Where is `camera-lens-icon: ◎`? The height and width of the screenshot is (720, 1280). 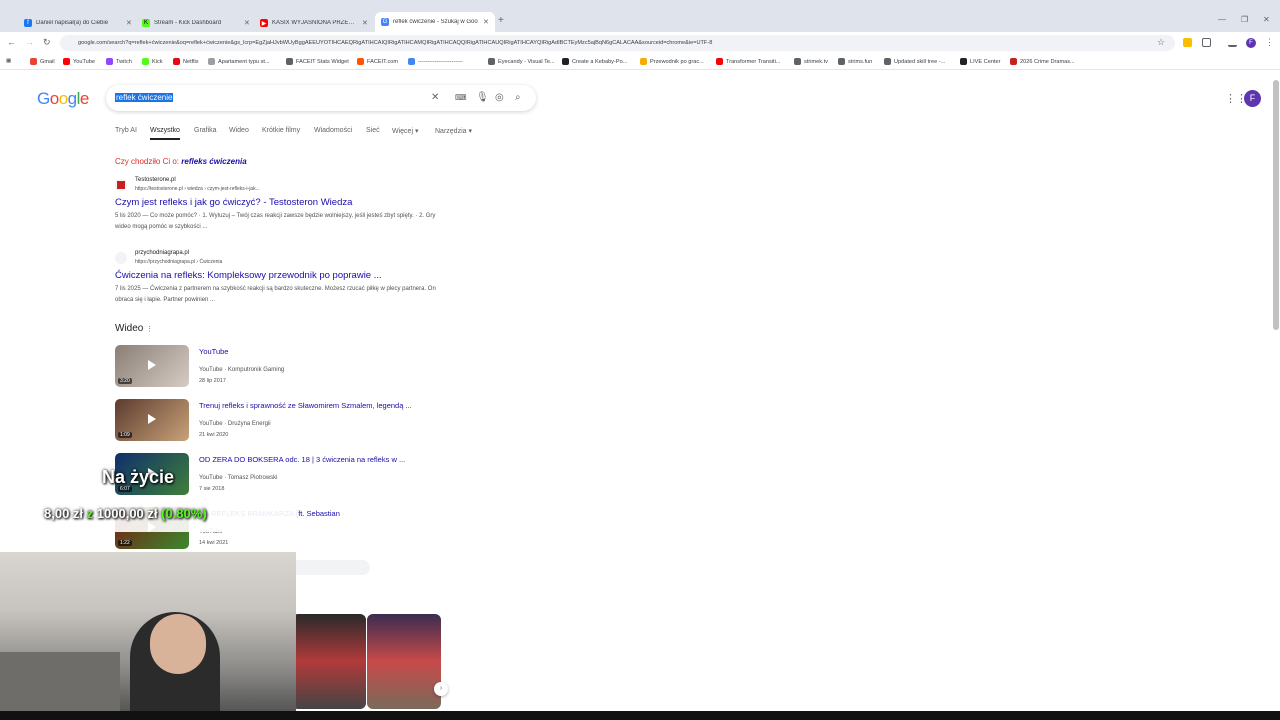 camera-lens-icon: ◎ is located at coordinates (499, 97).